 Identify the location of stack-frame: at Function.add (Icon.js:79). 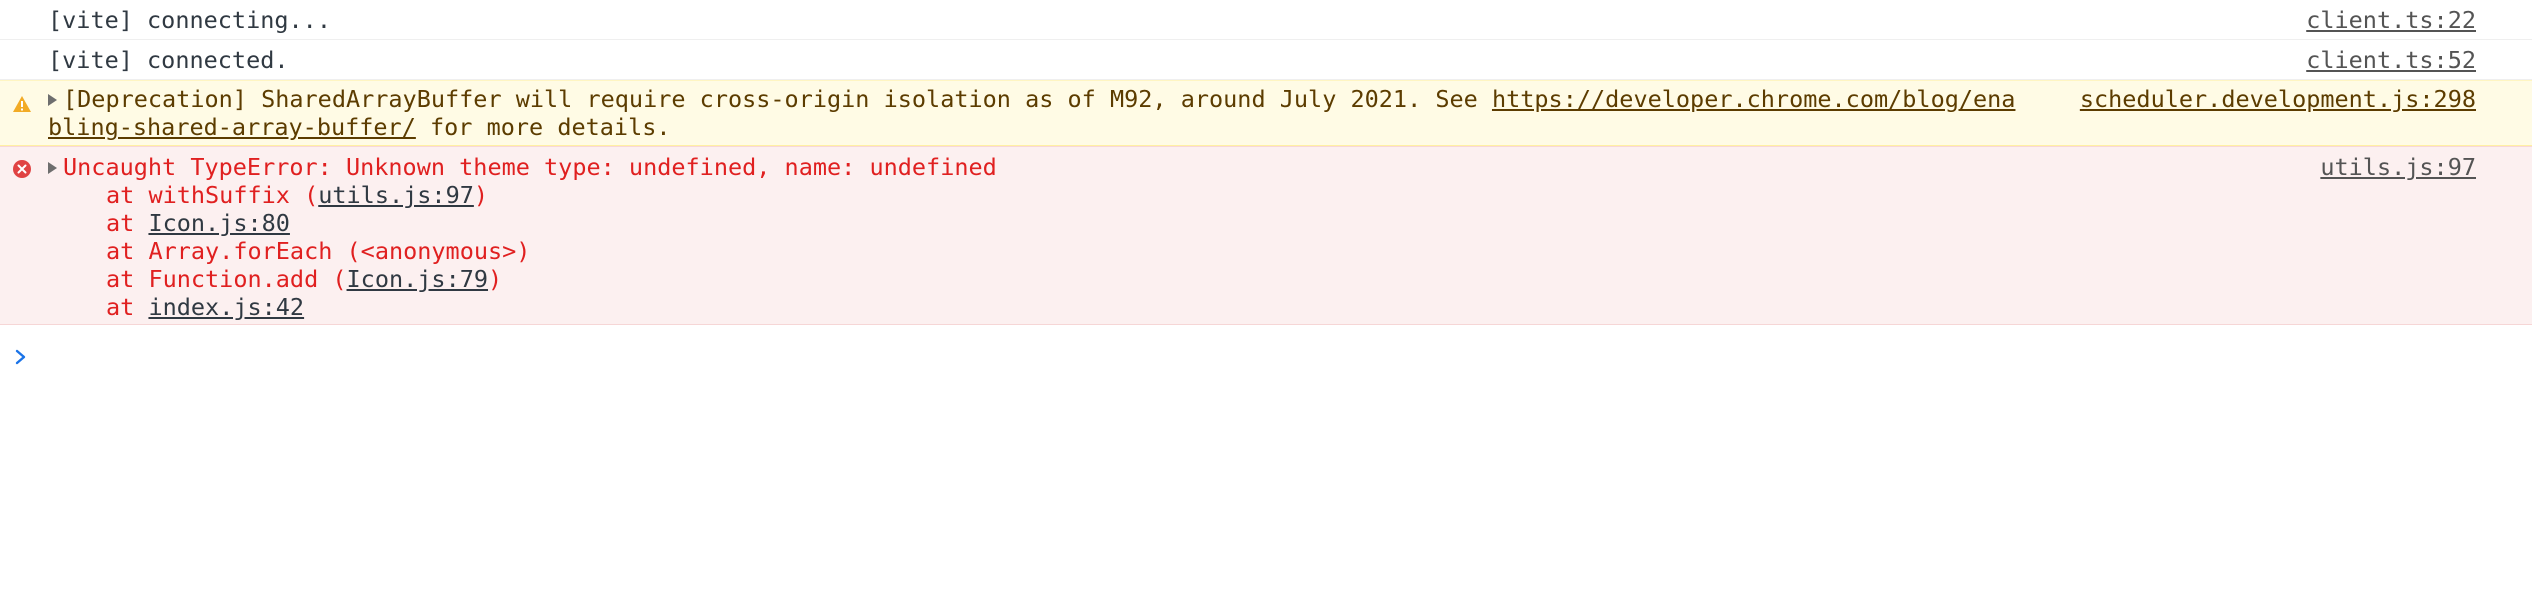
(1262, 279).